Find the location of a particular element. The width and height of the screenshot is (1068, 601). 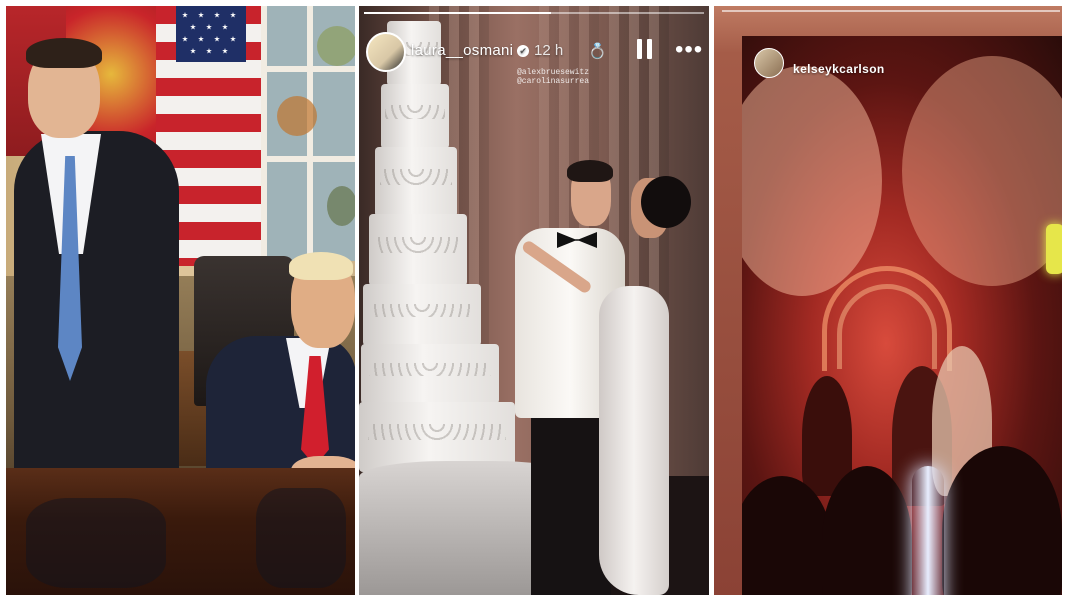

story-username: kelseykcarlson is located at coordinates (839, 69).